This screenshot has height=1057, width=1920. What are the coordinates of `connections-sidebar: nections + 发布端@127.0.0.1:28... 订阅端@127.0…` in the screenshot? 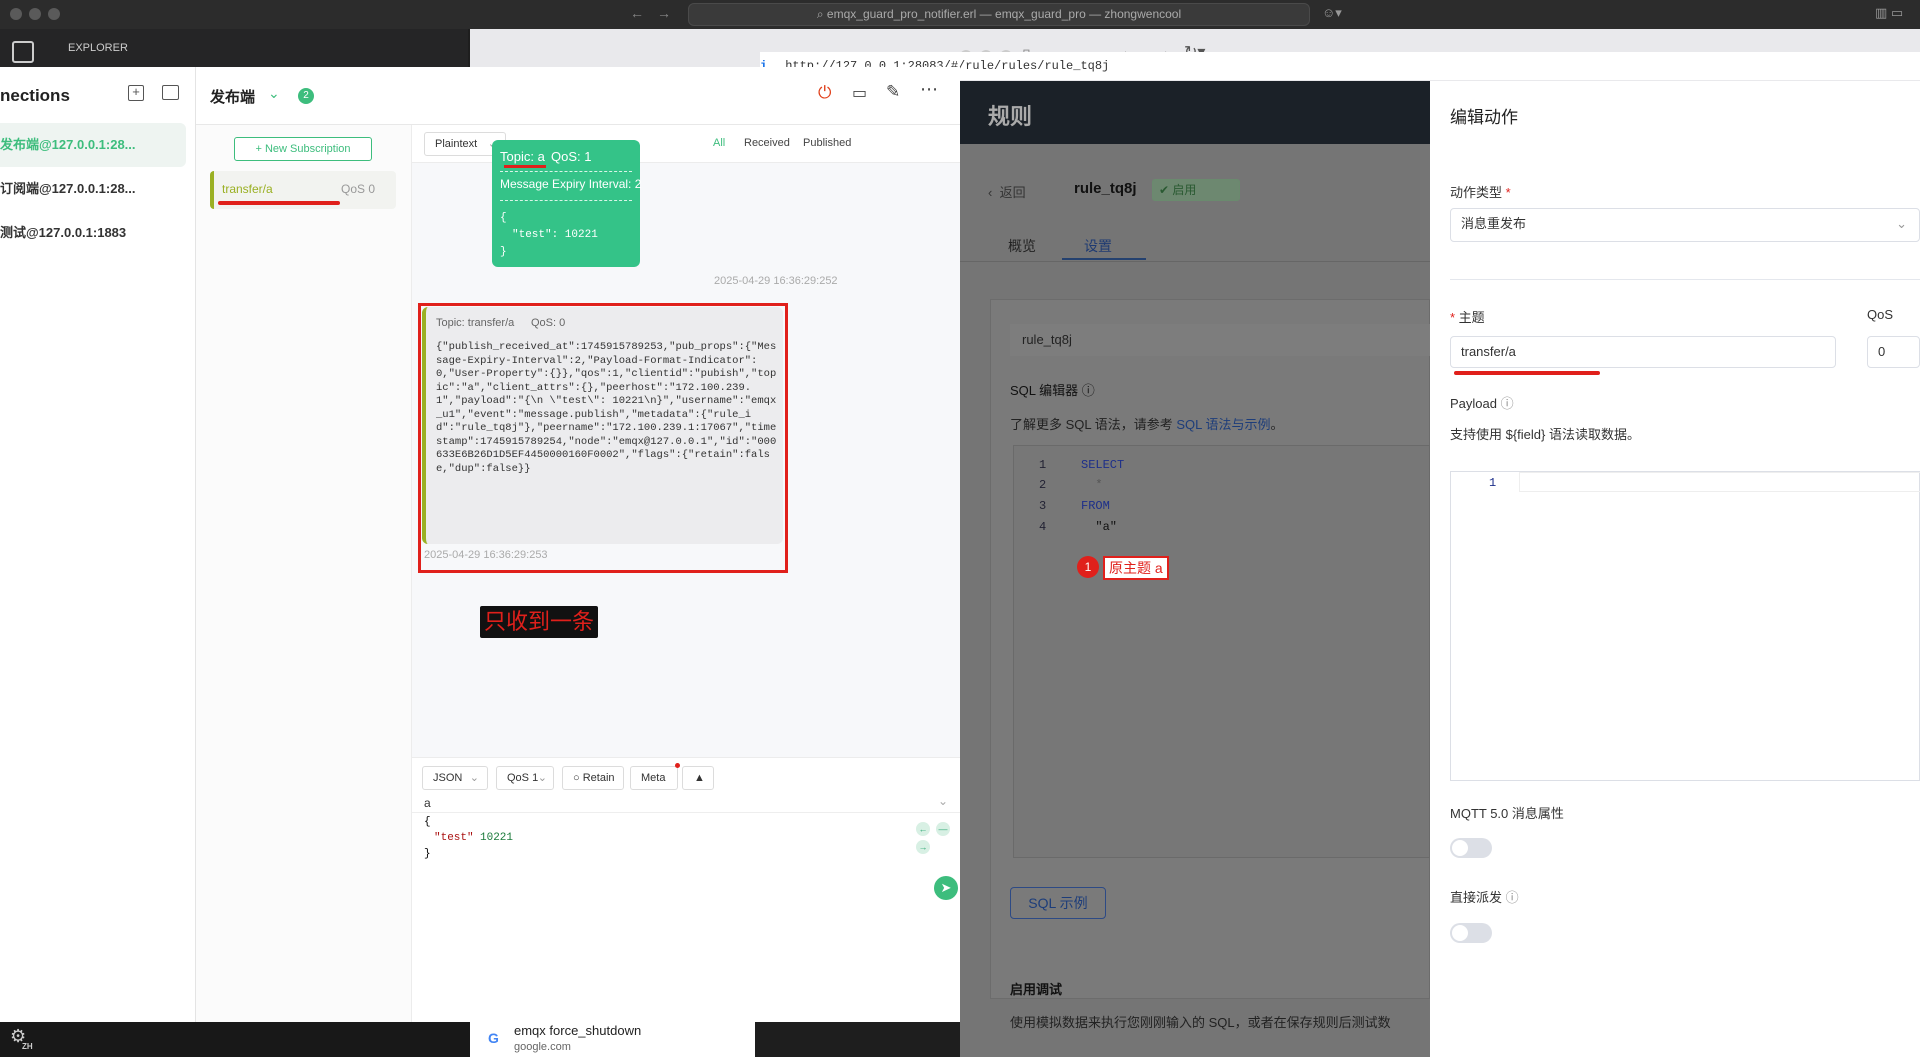 It's located at (98, 544).